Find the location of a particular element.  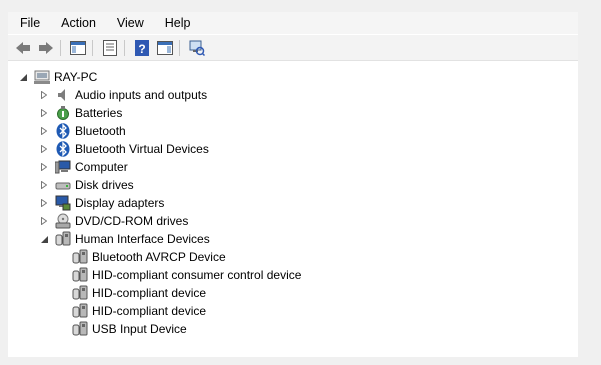

action-pane-icon is located at coordinates (165, 47).